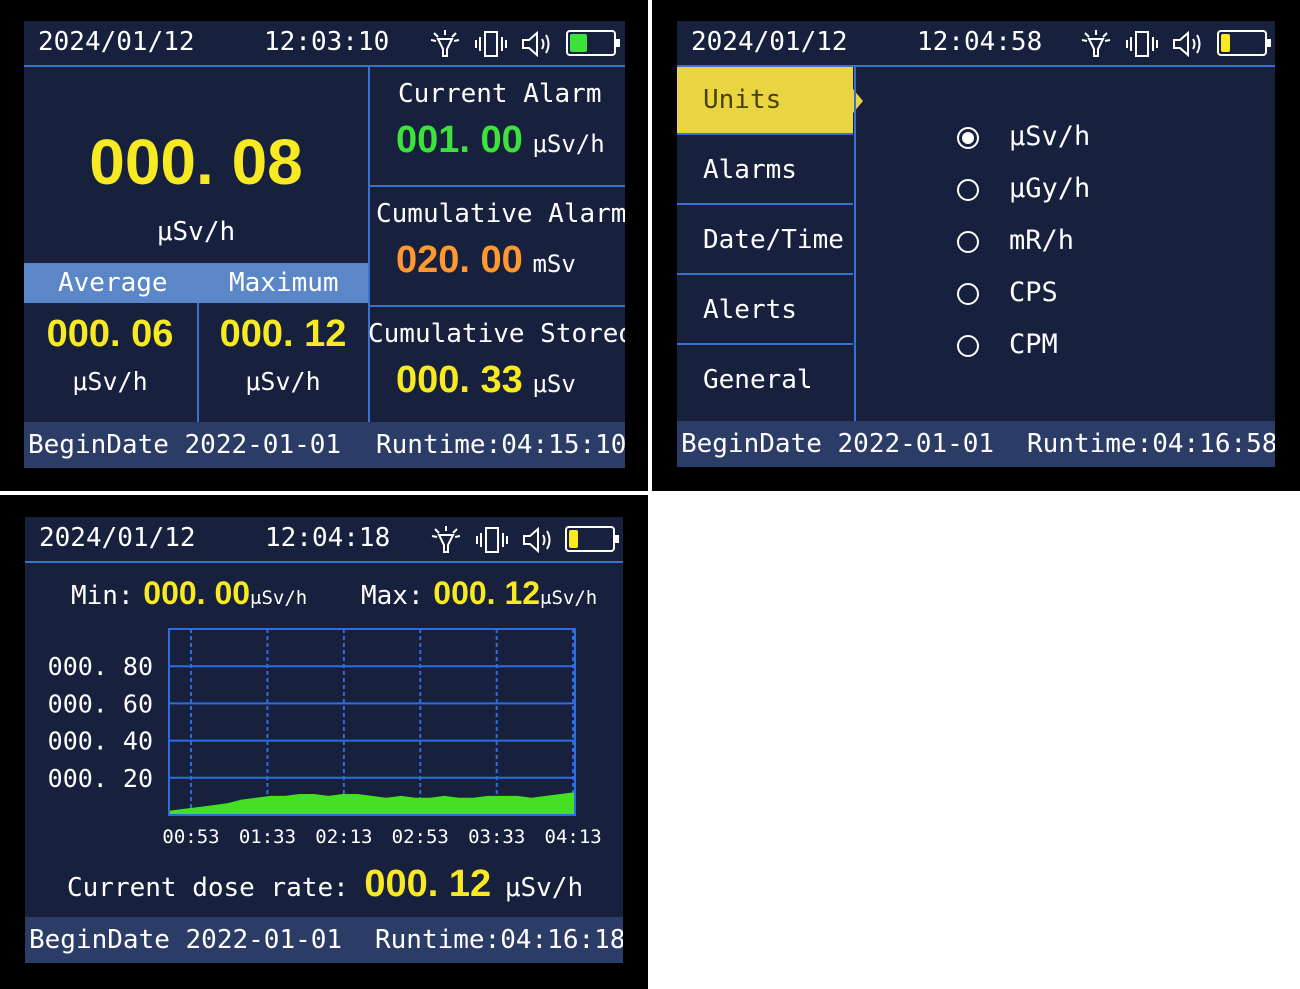  What do you see at coordinates (1033, 292) in the screenshot?
I see `unit-option-label: CPS` at bounding box center [1033, 292].